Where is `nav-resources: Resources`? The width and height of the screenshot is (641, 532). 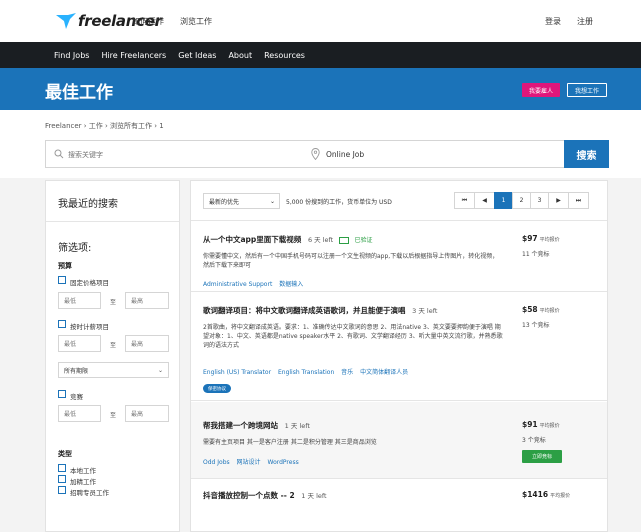
nav-resources: Resources is located at coordinates (284, 55).